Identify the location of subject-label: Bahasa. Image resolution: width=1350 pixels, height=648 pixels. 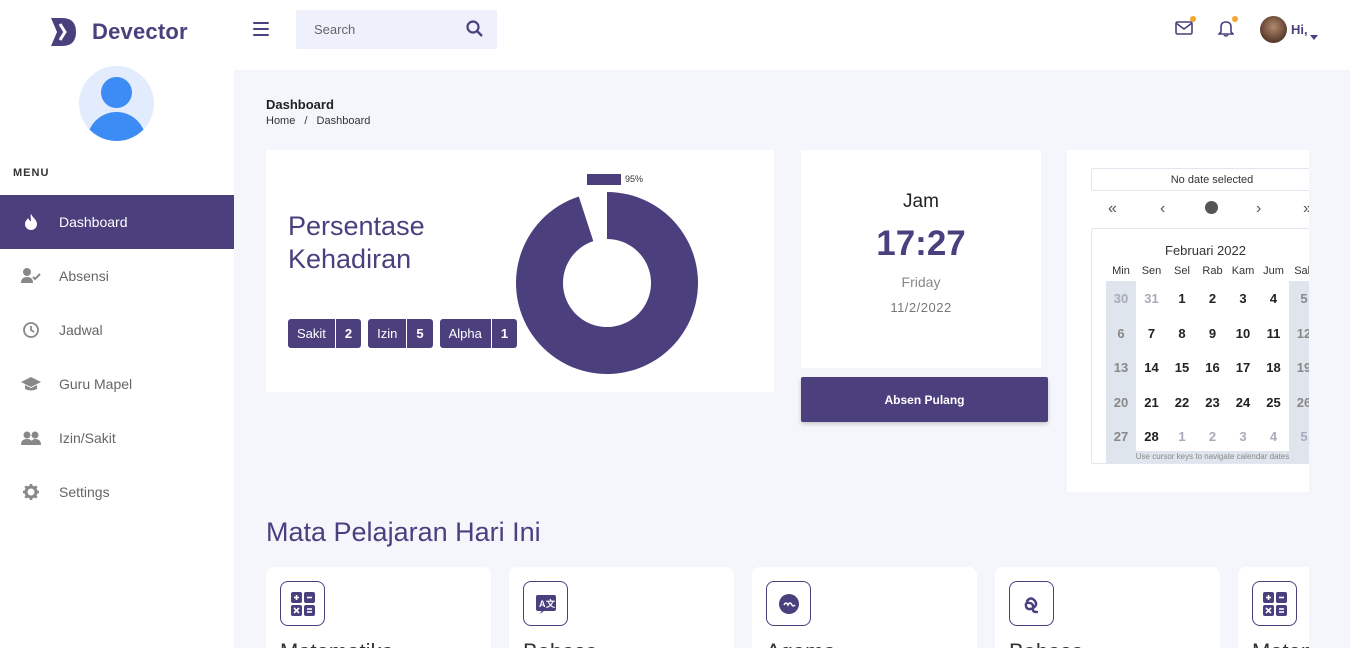
(560, 643).